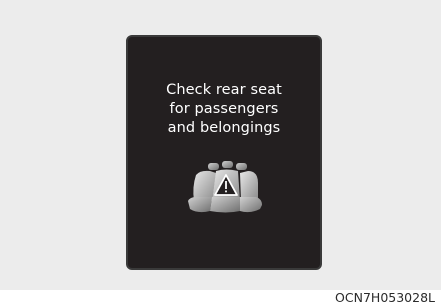  What do you see at coordinates (227, 164) in the screenshot?
I see `headrest-center-shape` at bounding box center [227, 164].